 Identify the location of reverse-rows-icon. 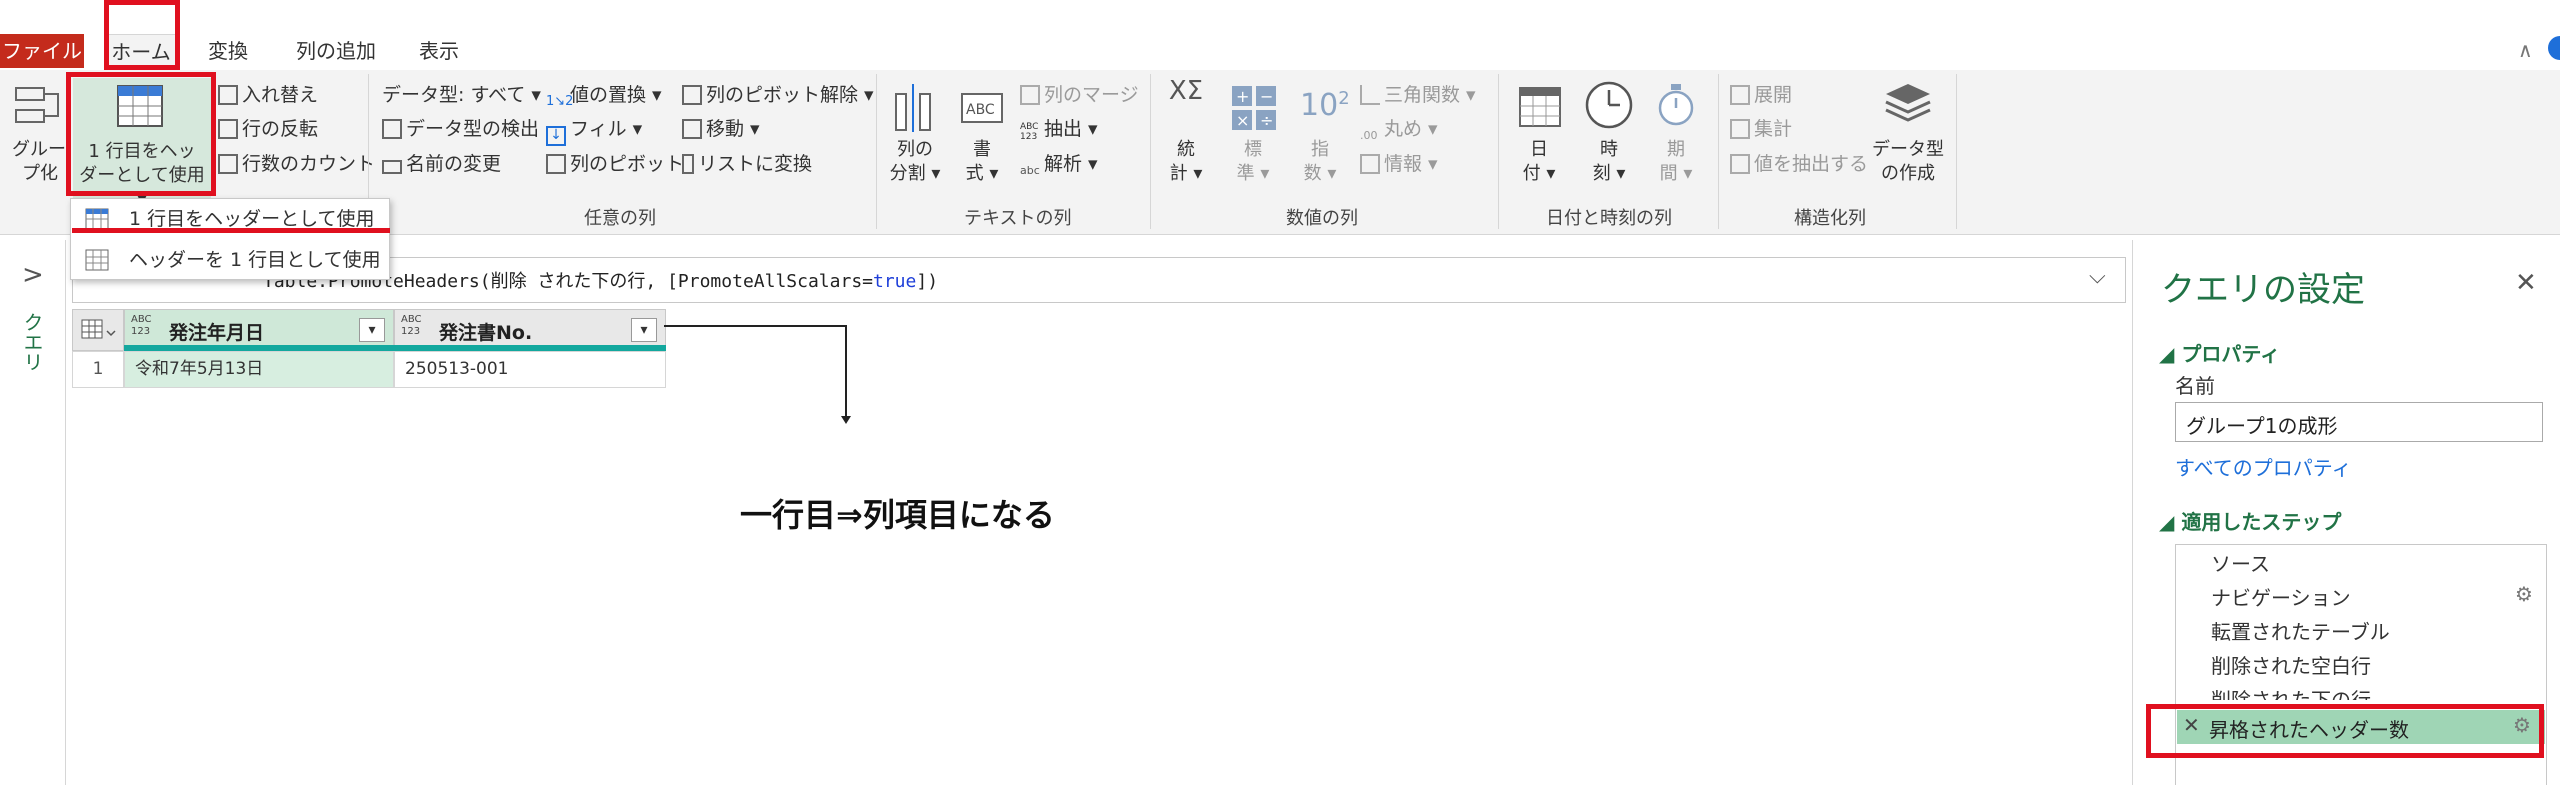
(228, 129).